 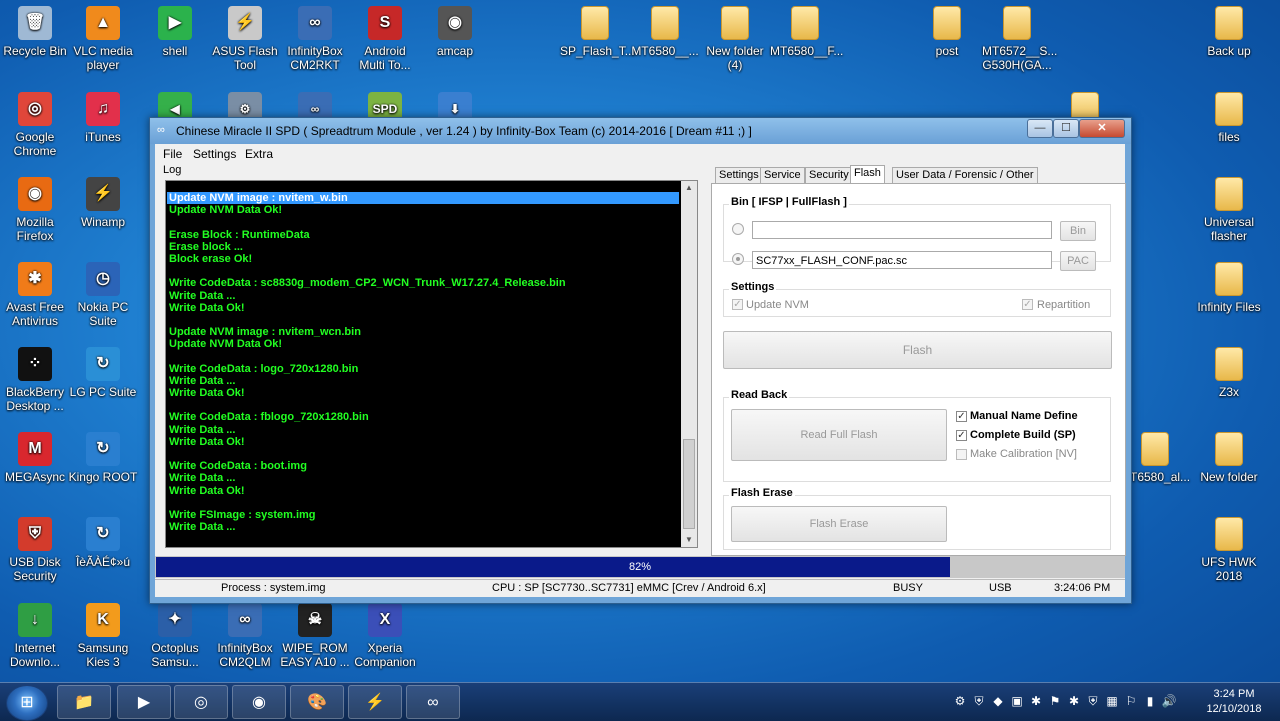 What do you see at coordinates (738, 259) in the screenshot?
I see `pac-radio` at bounding box center [738, 259].